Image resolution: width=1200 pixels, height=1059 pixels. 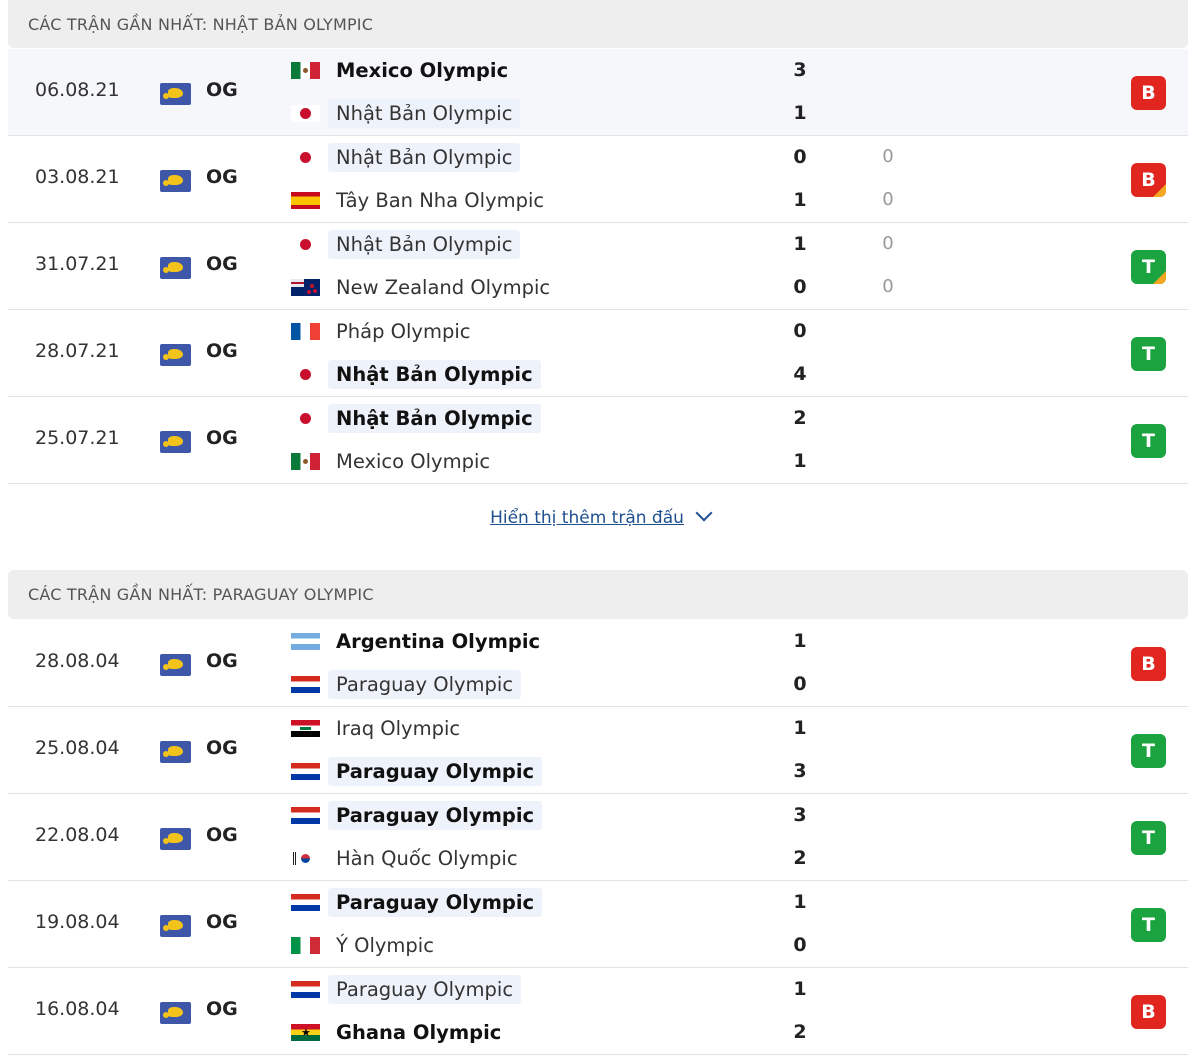 What do you see at coordinates (704, 513) in the screenshot?
I see `chevron-down-icon` at bounding box center [704, 513].